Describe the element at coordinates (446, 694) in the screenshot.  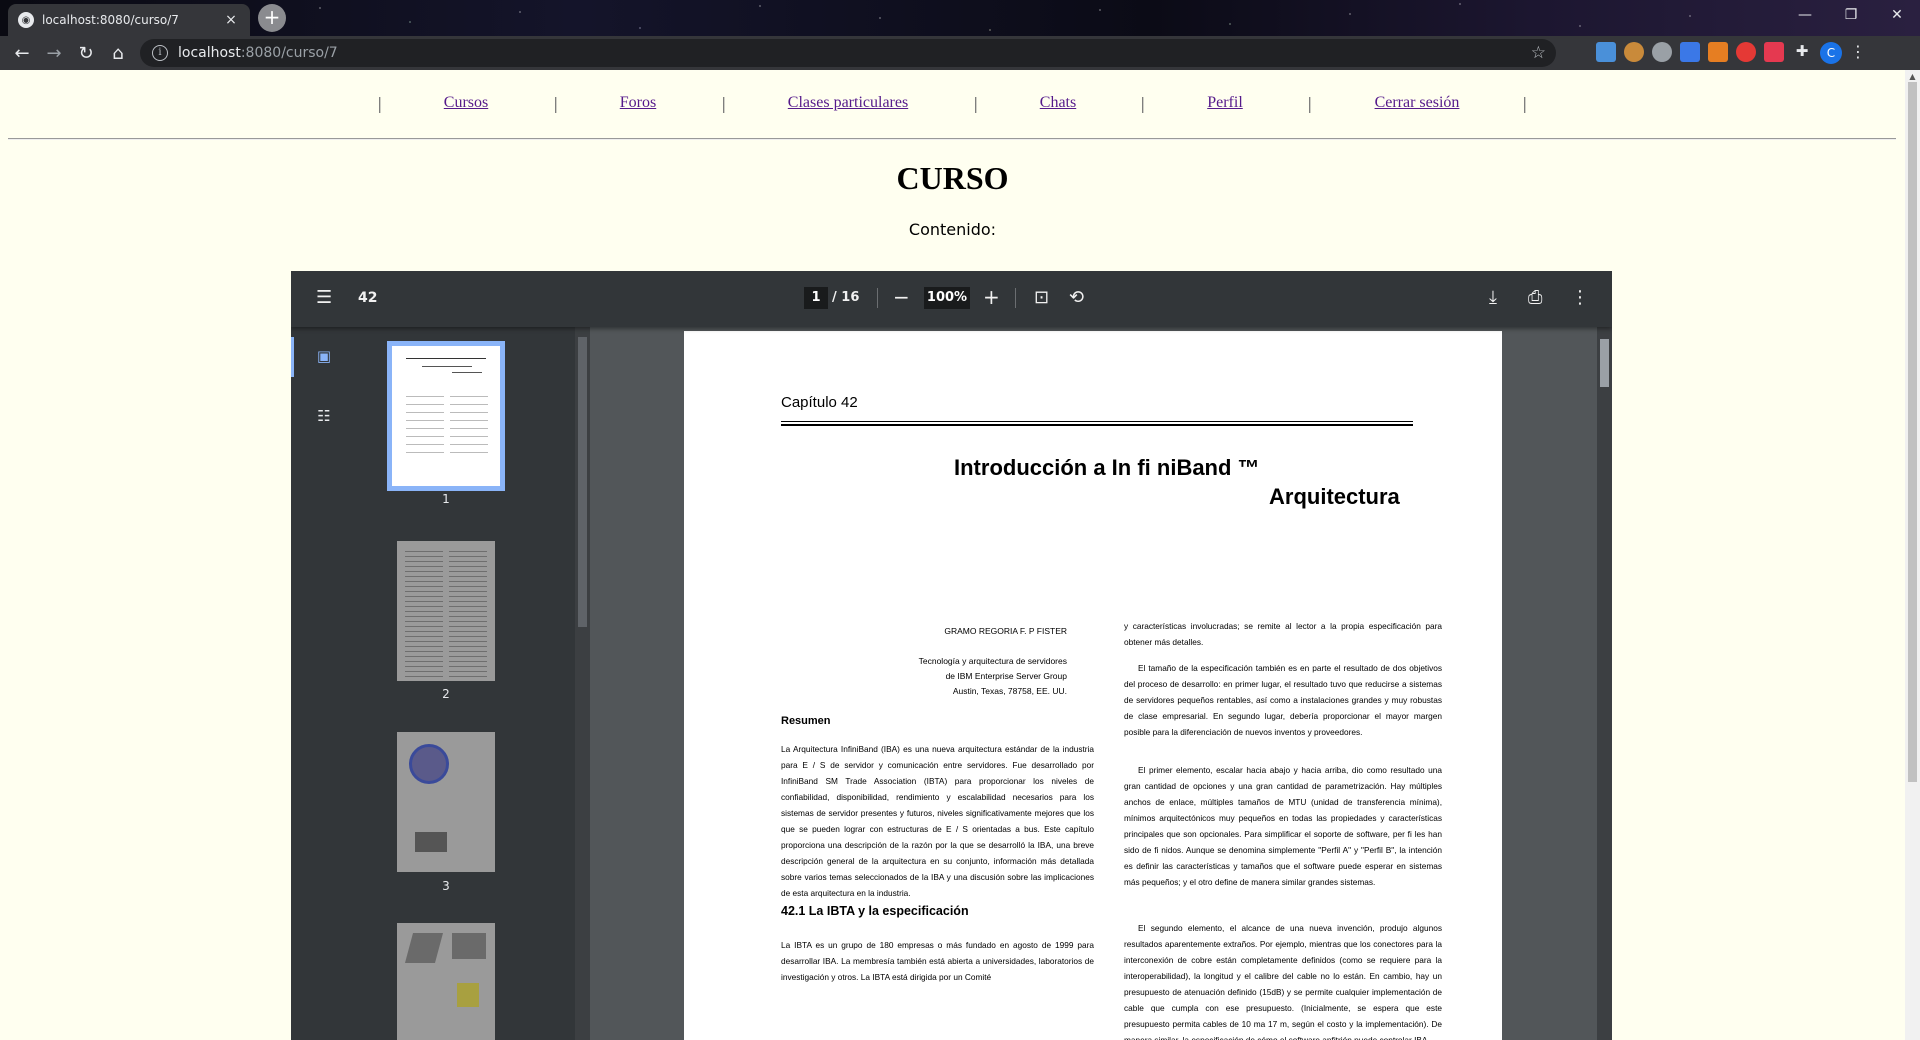
I see `thumbnail-number: 2` at that location.